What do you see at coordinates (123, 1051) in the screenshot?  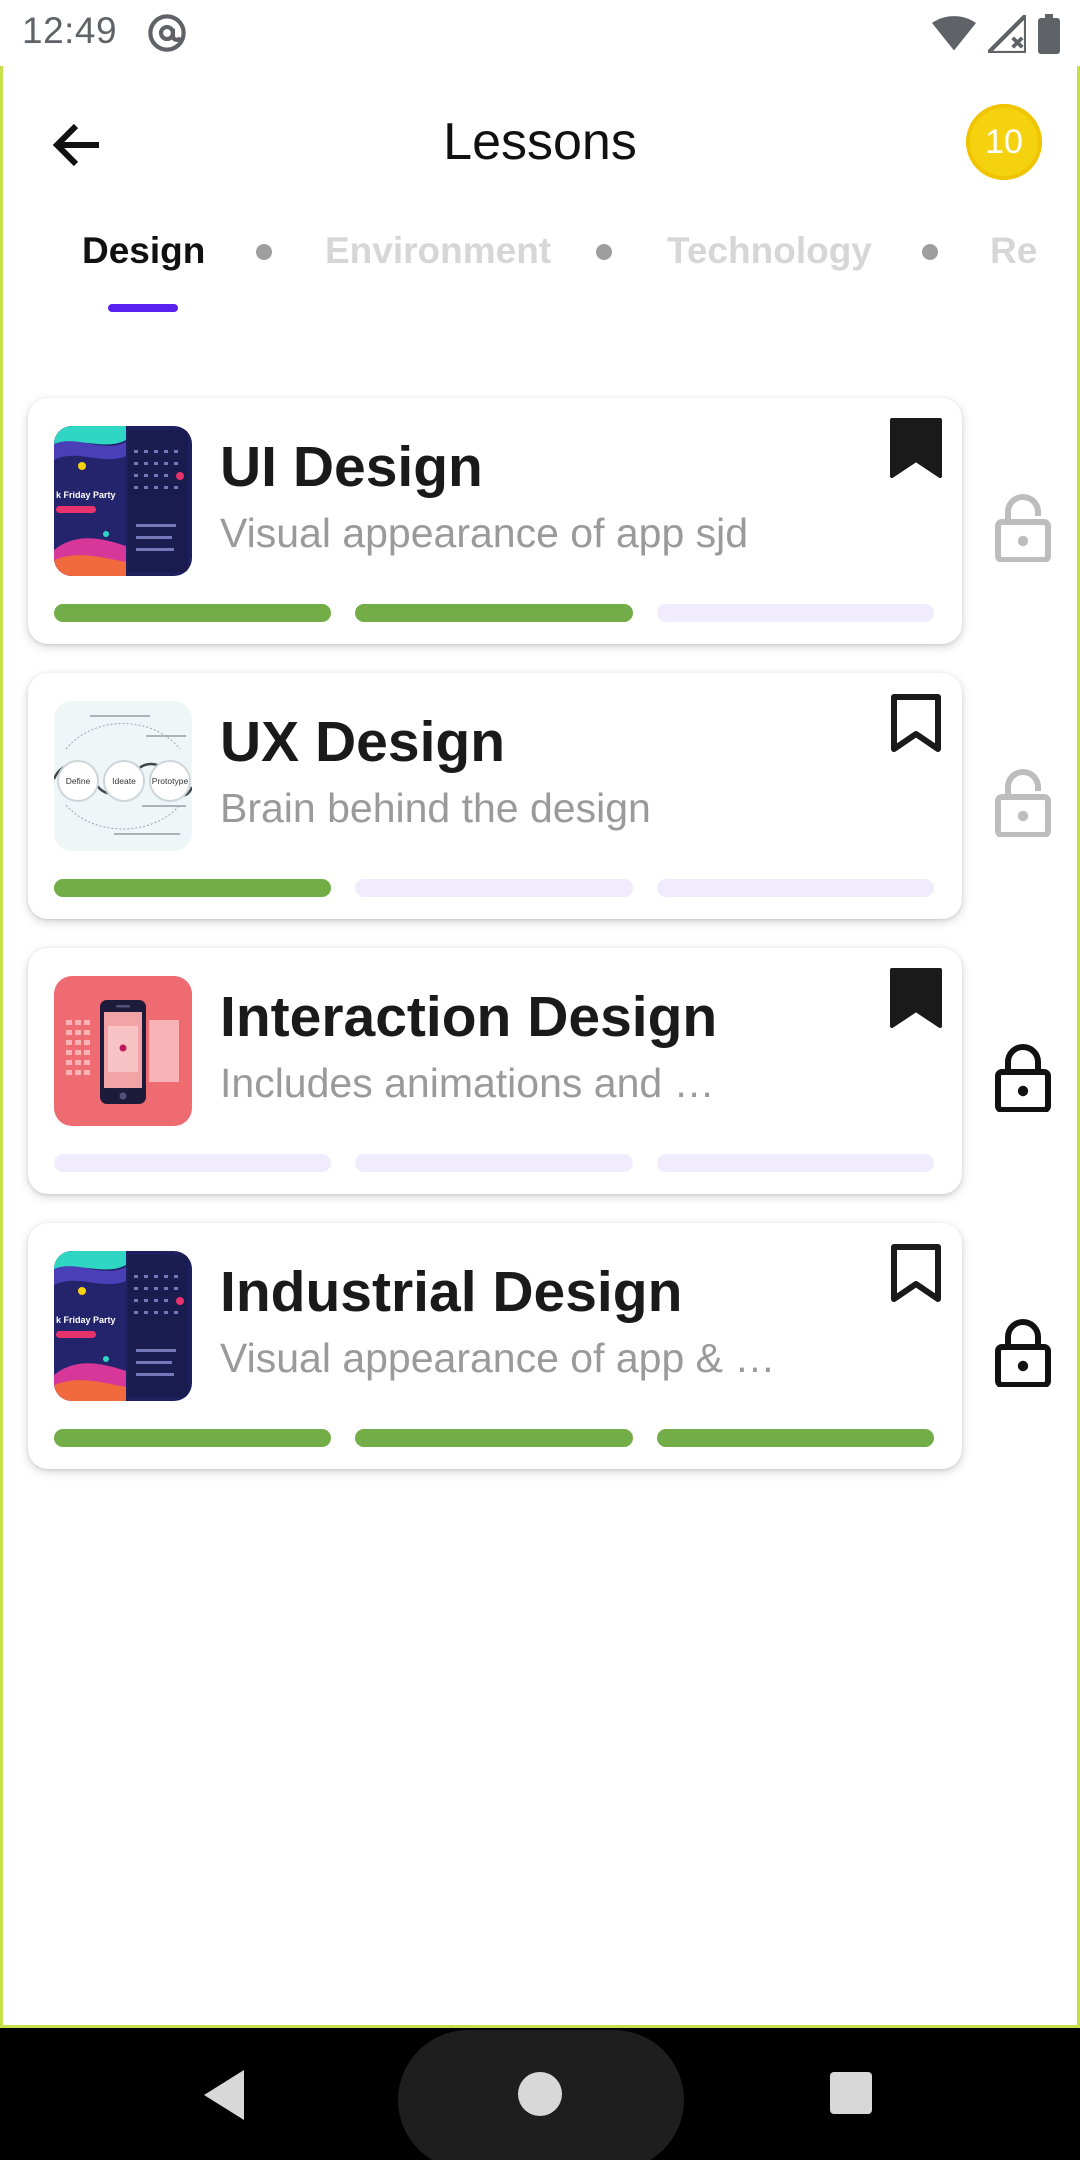 I see `phone-interaction-thumbnail` at bounding box center [123, 1051].